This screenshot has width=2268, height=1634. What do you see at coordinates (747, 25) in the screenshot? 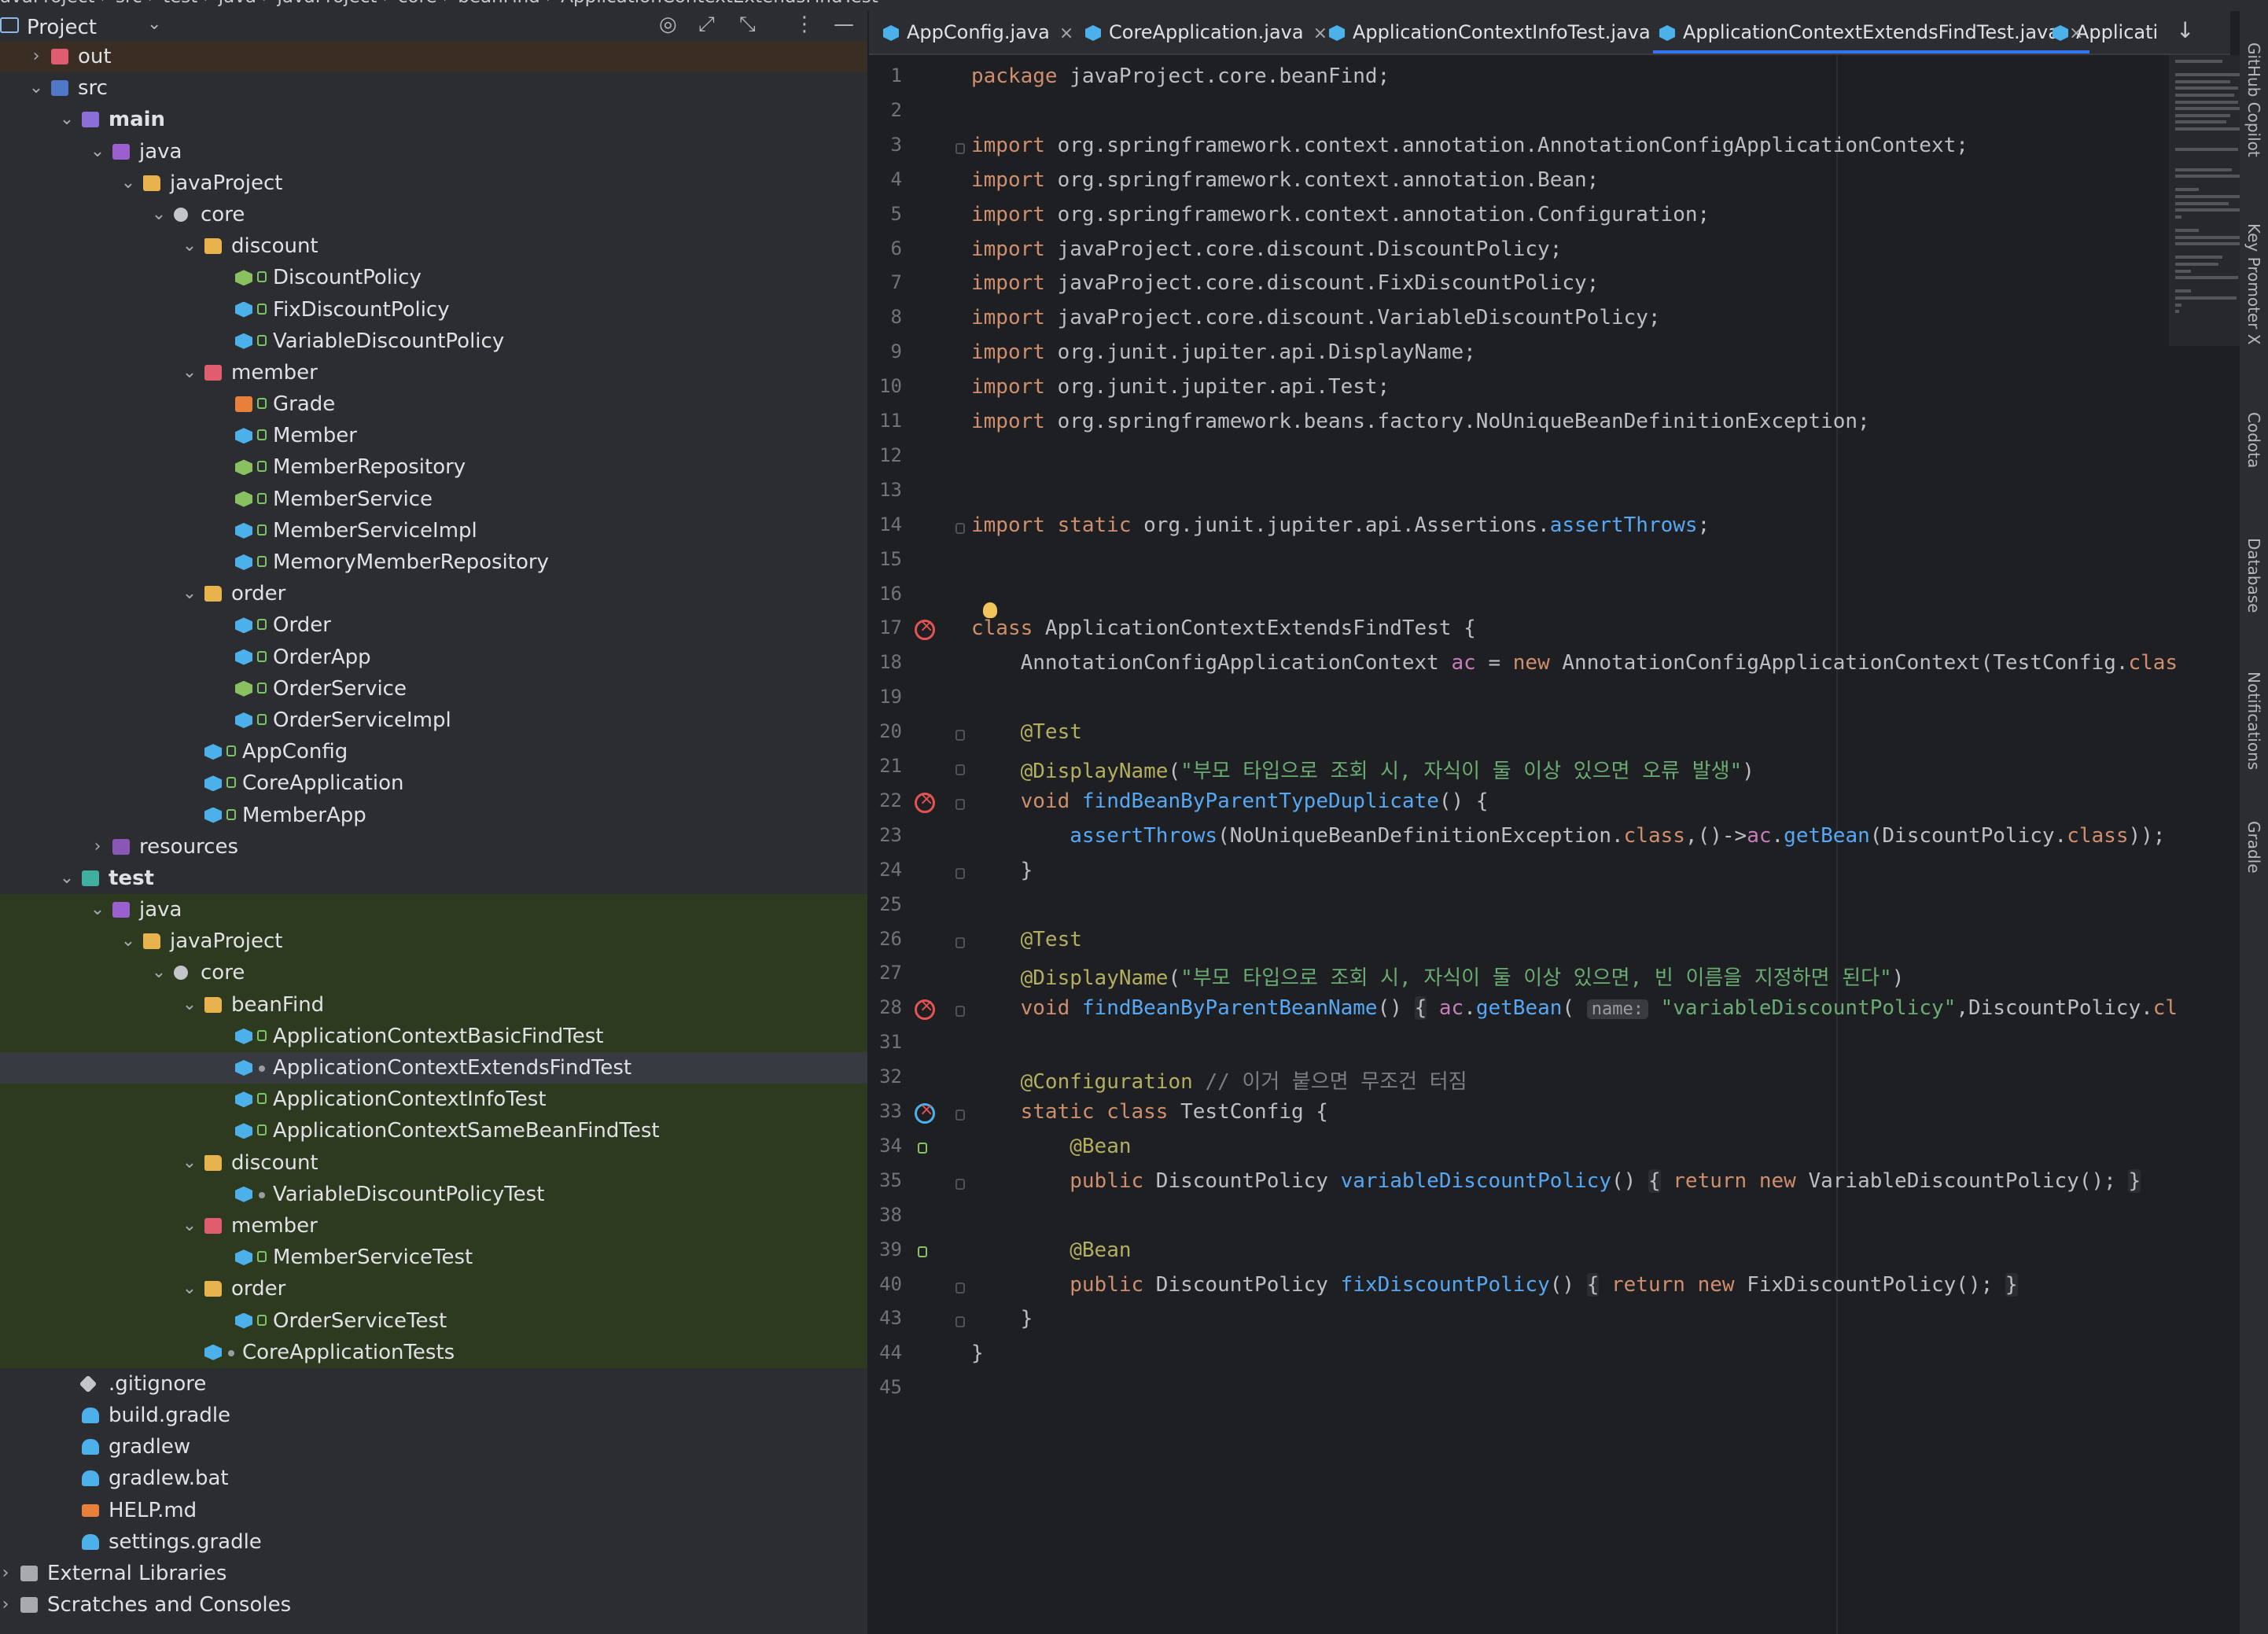
I see `collapse-icon: ⤡` at bounding box center [747, 25].